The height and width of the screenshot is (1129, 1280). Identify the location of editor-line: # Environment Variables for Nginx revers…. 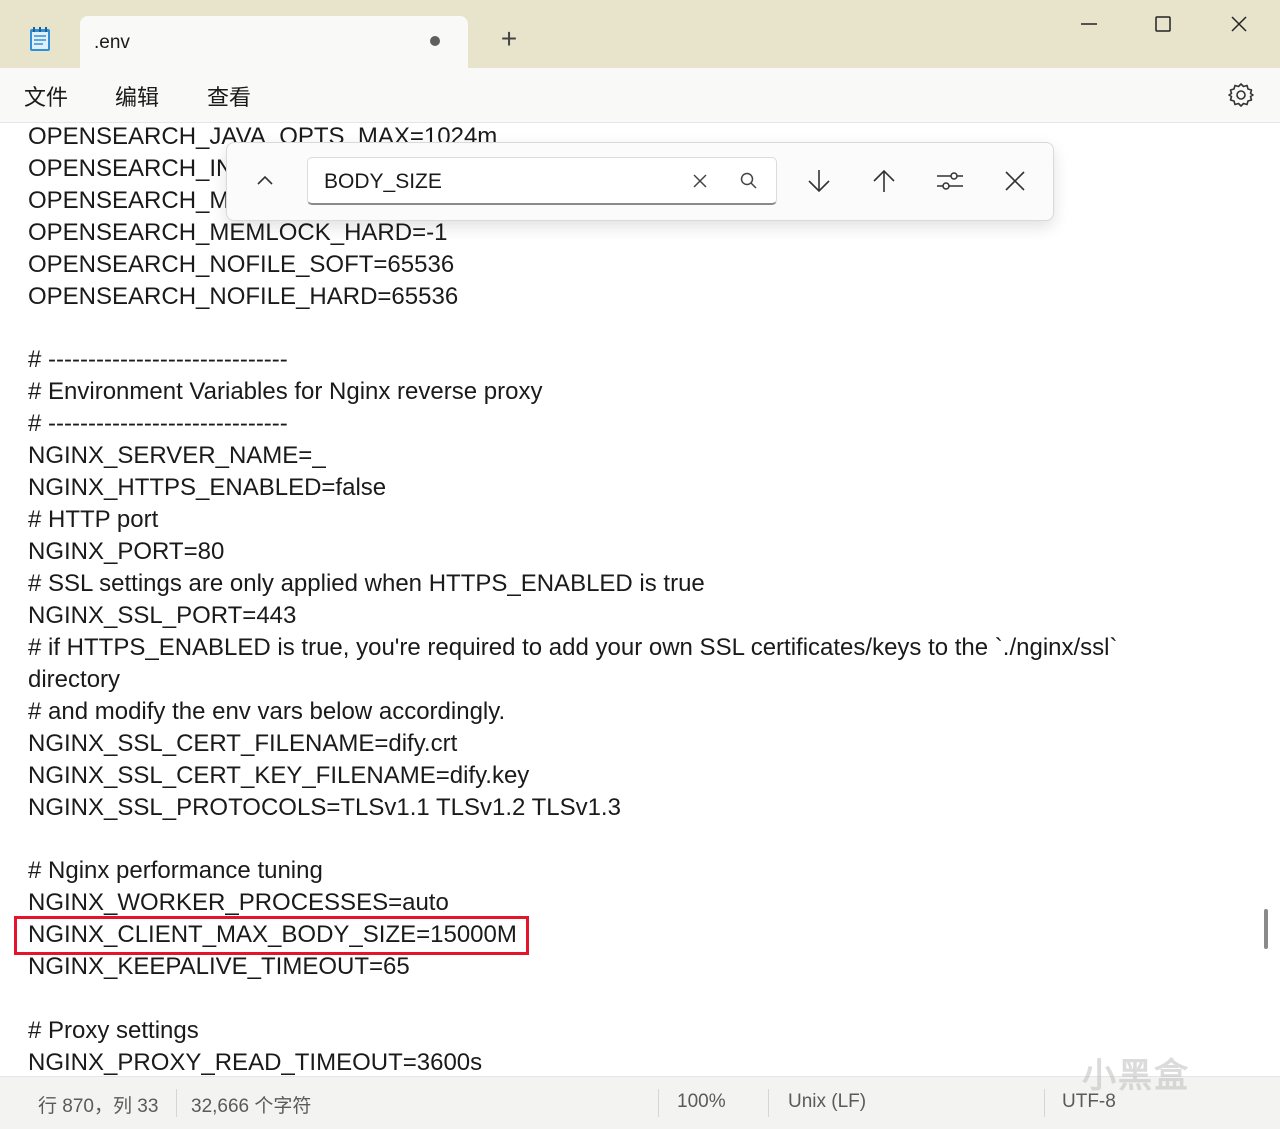
(285, 391).